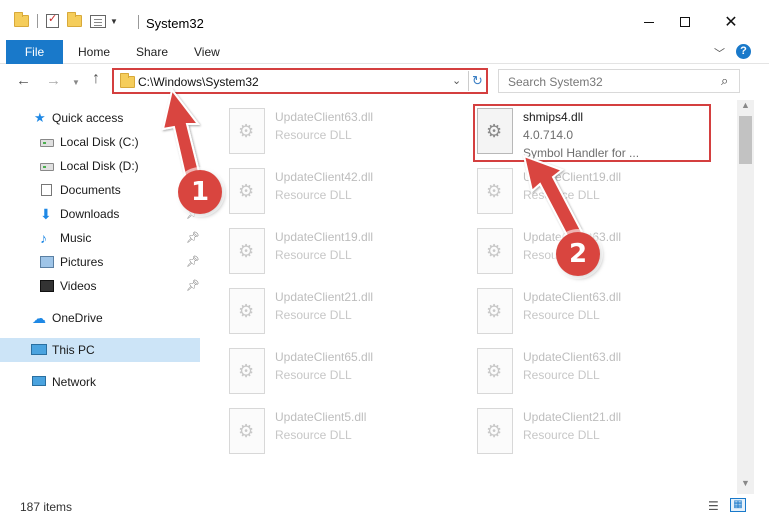 This screenshot has height=531, width=769. I want to click on sidebar-item-downloads: ⬇ Downloads 📌︎, so click(100, 214).